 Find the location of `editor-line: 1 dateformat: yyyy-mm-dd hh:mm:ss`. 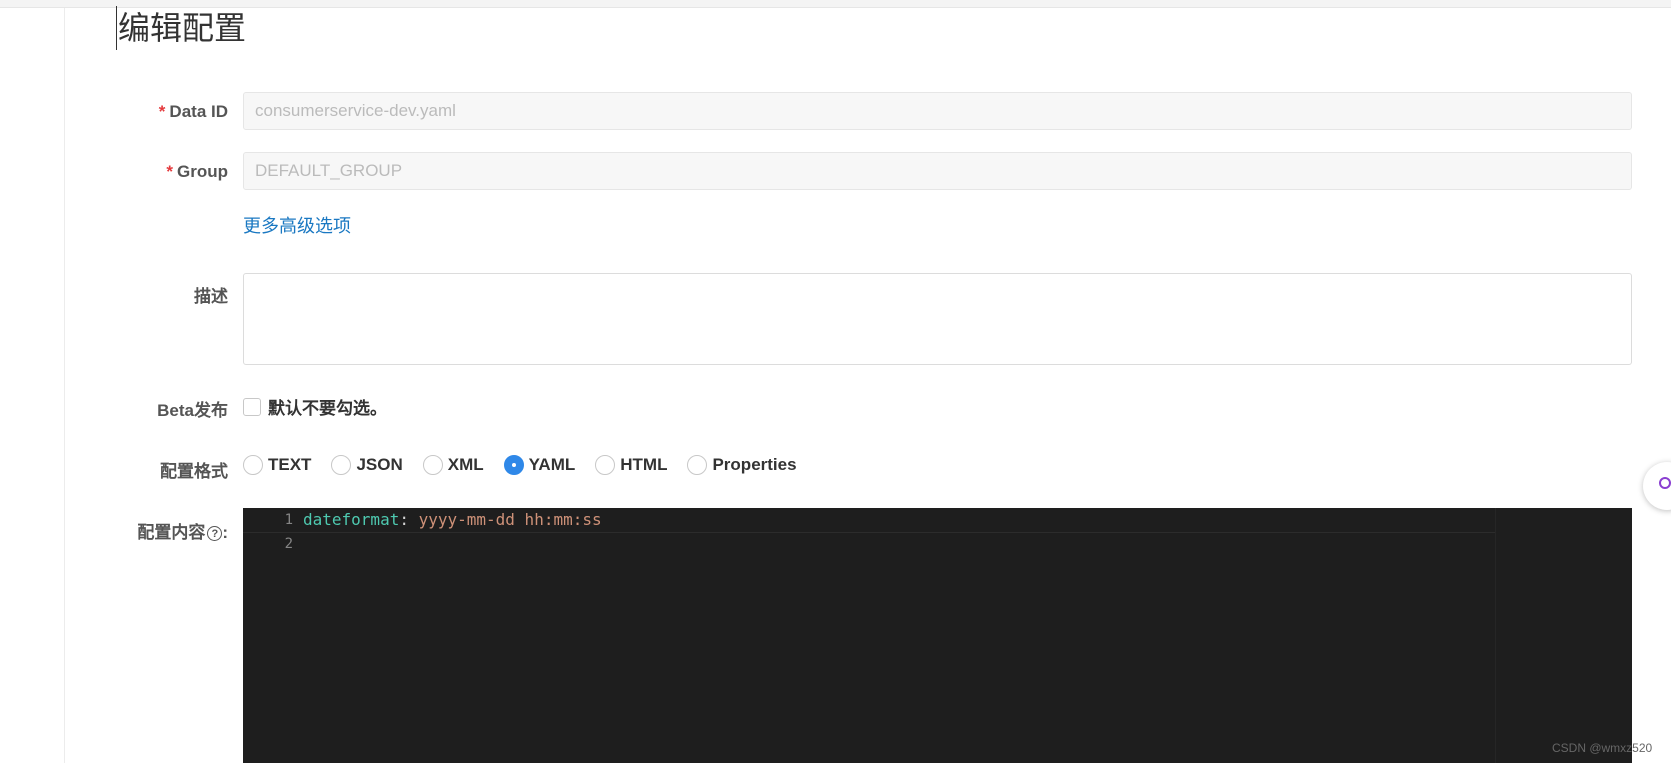

editor-line: 1 dateformat: yyyy-mm-dd hh:mm:ss is located at coordinates (869, 520).